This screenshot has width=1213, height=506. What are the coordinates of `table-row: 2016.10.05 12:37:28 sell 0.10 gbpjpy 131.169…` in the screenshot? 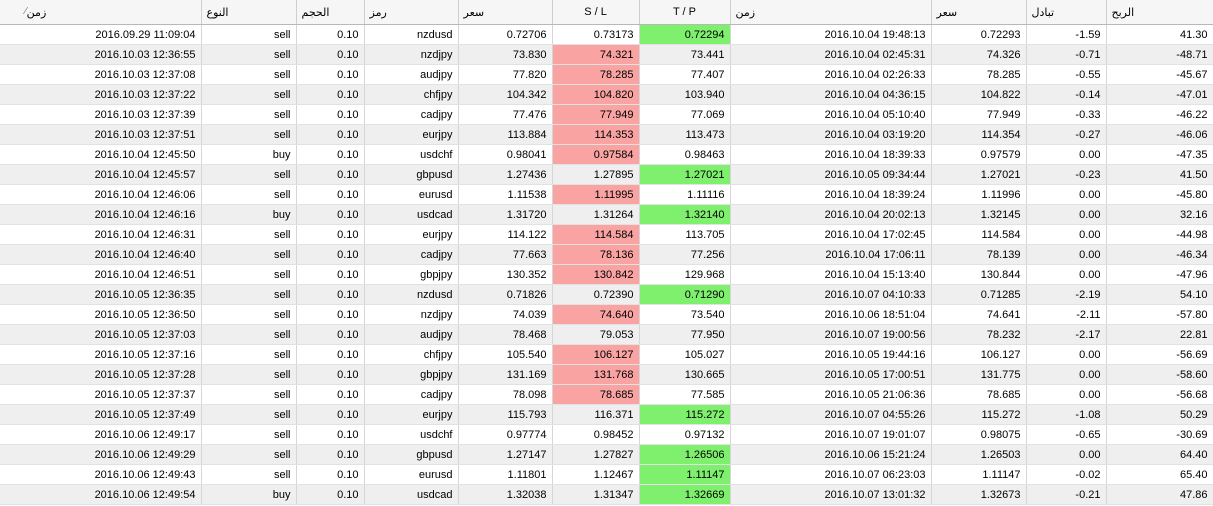 It's located at (606, 374).